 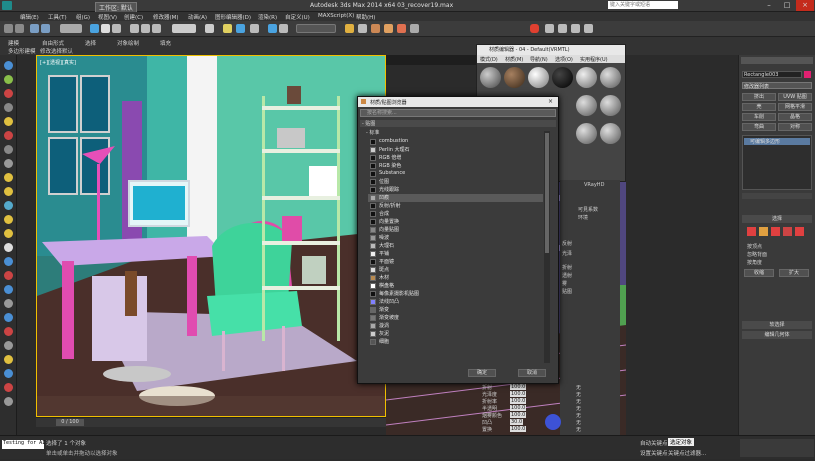 I want to click on curve-editor-icon, so click(x=349, y=28).